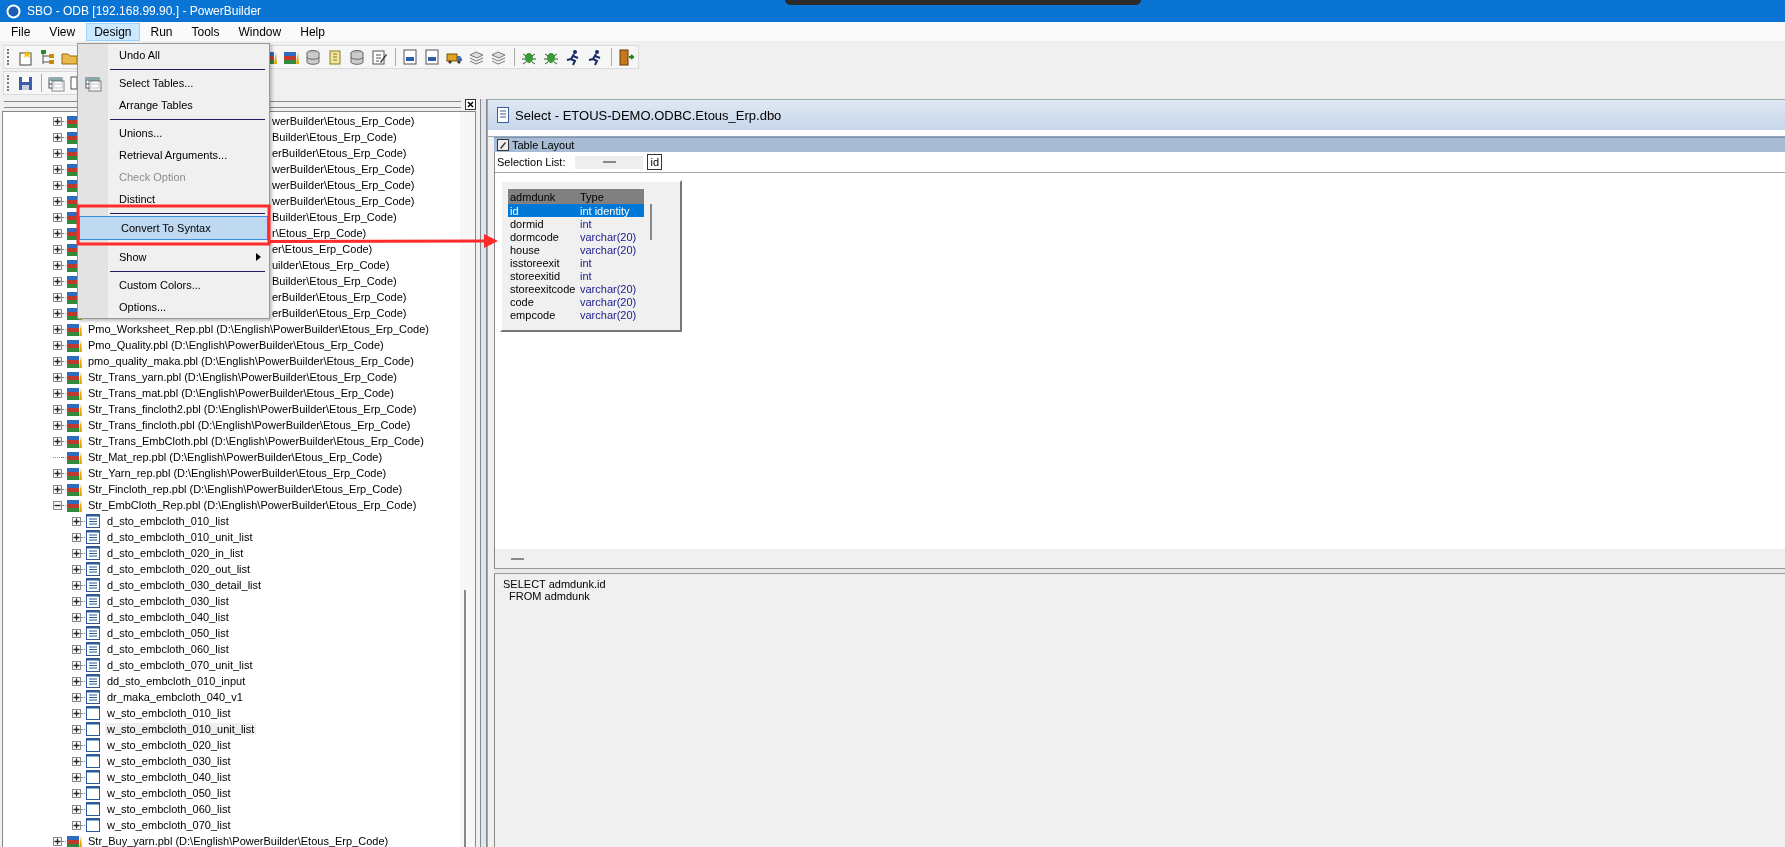  I want to click on table-row: house varchar(20), so click(576, 249).